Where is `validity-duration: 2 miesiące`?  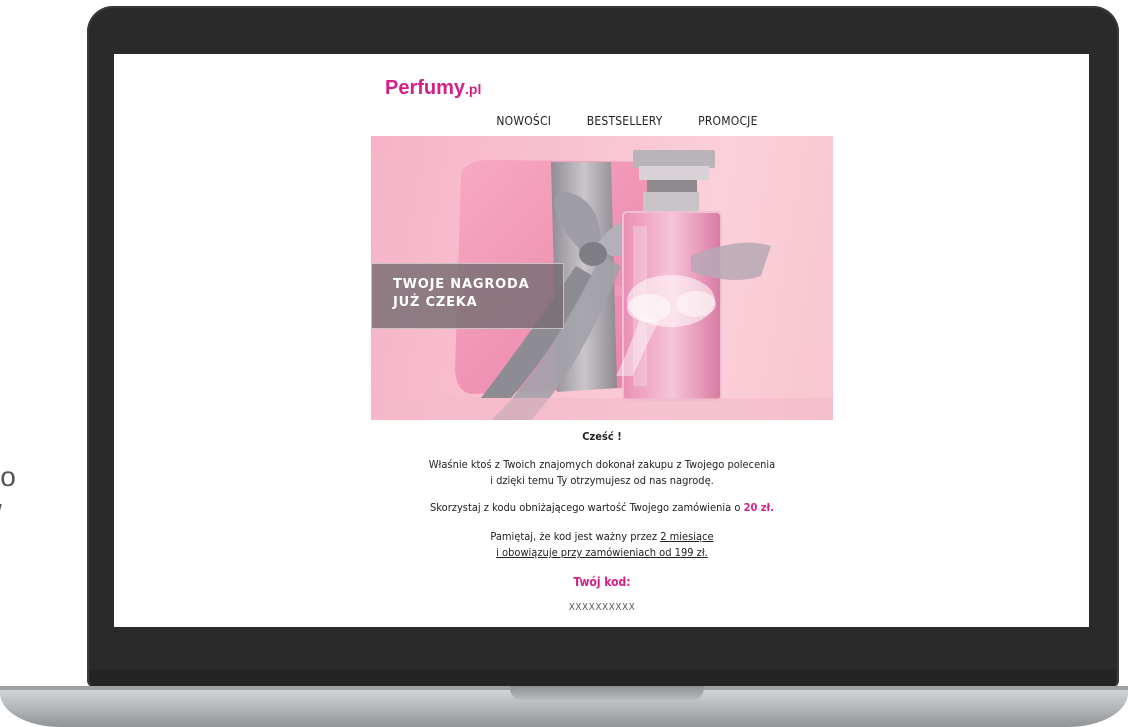 validity-duration: 2 miesiące is located at coordinates (687, 536).